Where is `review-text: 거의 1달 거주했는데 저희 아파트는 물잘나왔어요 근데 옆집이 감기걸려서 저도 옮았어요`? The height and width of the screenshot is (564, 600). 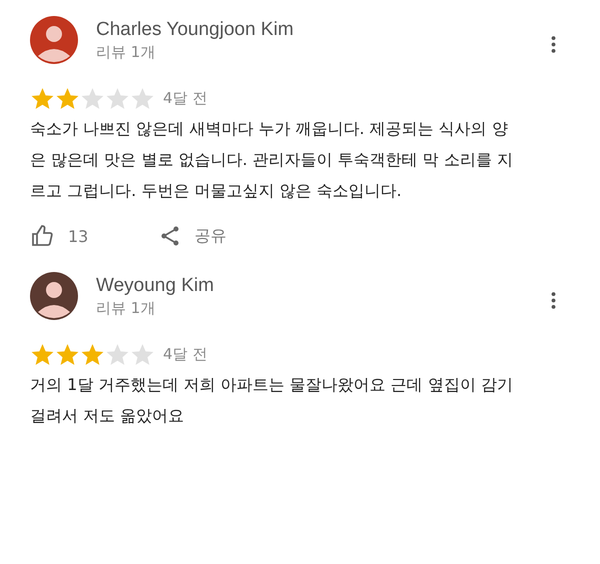
review-text: 거의 1달 거주했는데 저희 아파트는 물잘나왔어요 근데 옆집이 감기걸려서 저도 옮았어요 is located at coordinates (272, 400).